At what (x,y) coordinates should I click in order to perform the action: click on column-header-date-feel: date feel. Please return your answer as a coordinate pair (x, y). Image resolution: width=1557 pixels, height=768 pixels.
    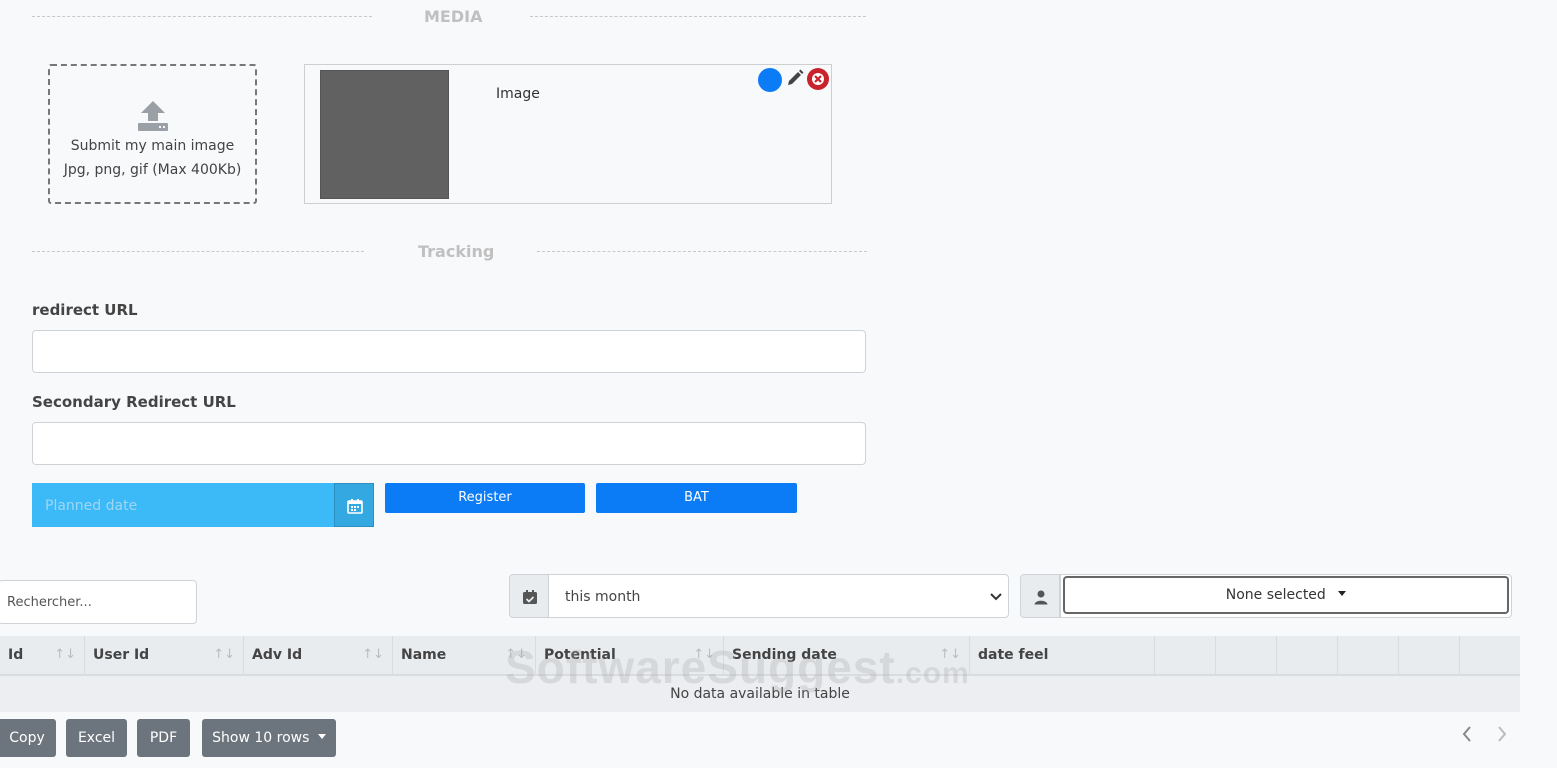
    Looking at the image, I should click on (1062, 655).